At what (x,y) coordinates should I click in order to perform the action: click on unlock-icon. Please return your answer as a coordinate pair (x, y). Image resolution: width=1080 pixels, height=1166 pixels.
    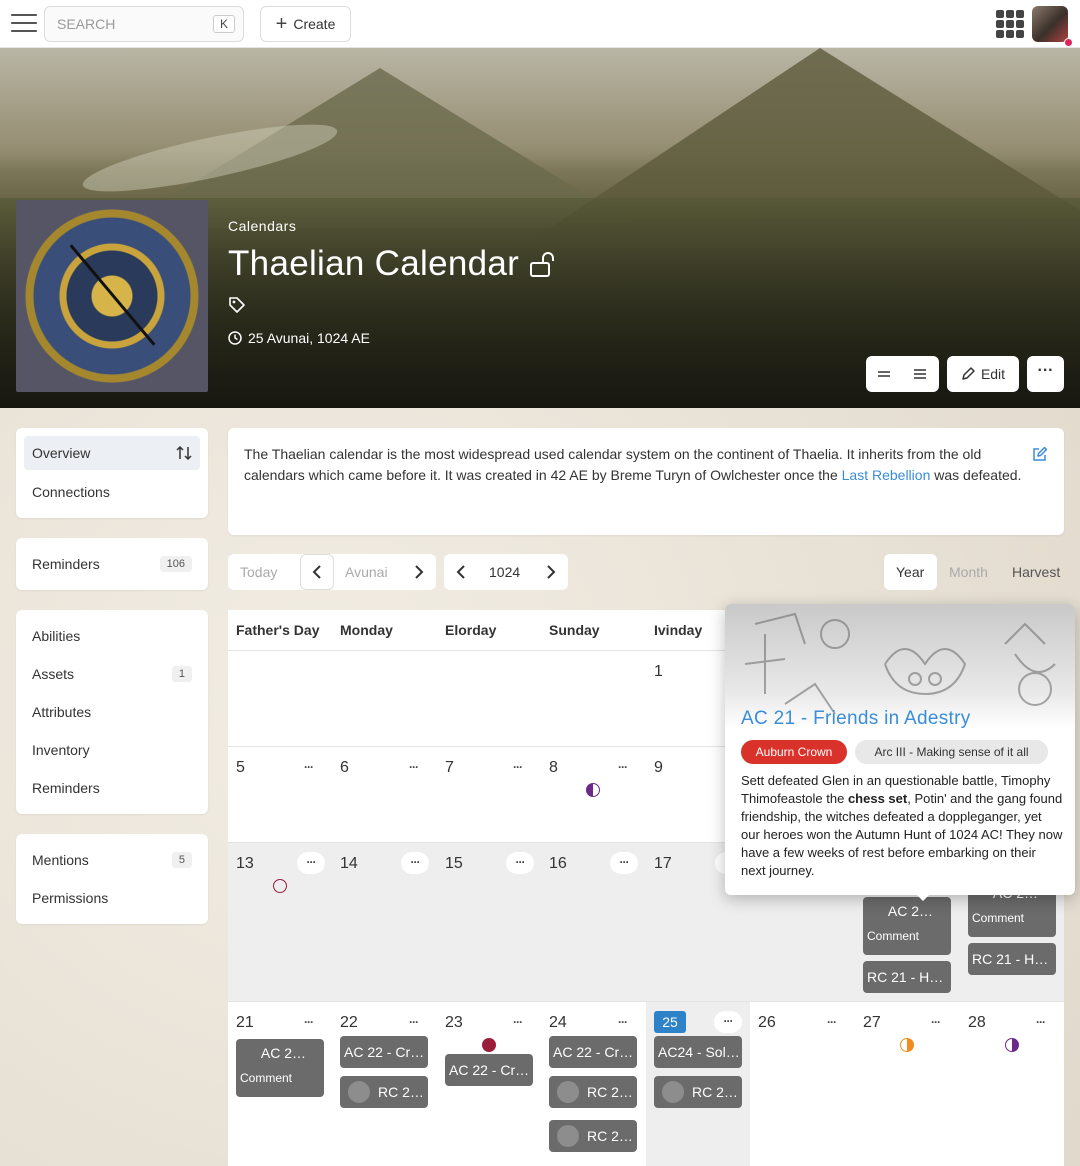
    Looking at the image, I should click on (543, 265).